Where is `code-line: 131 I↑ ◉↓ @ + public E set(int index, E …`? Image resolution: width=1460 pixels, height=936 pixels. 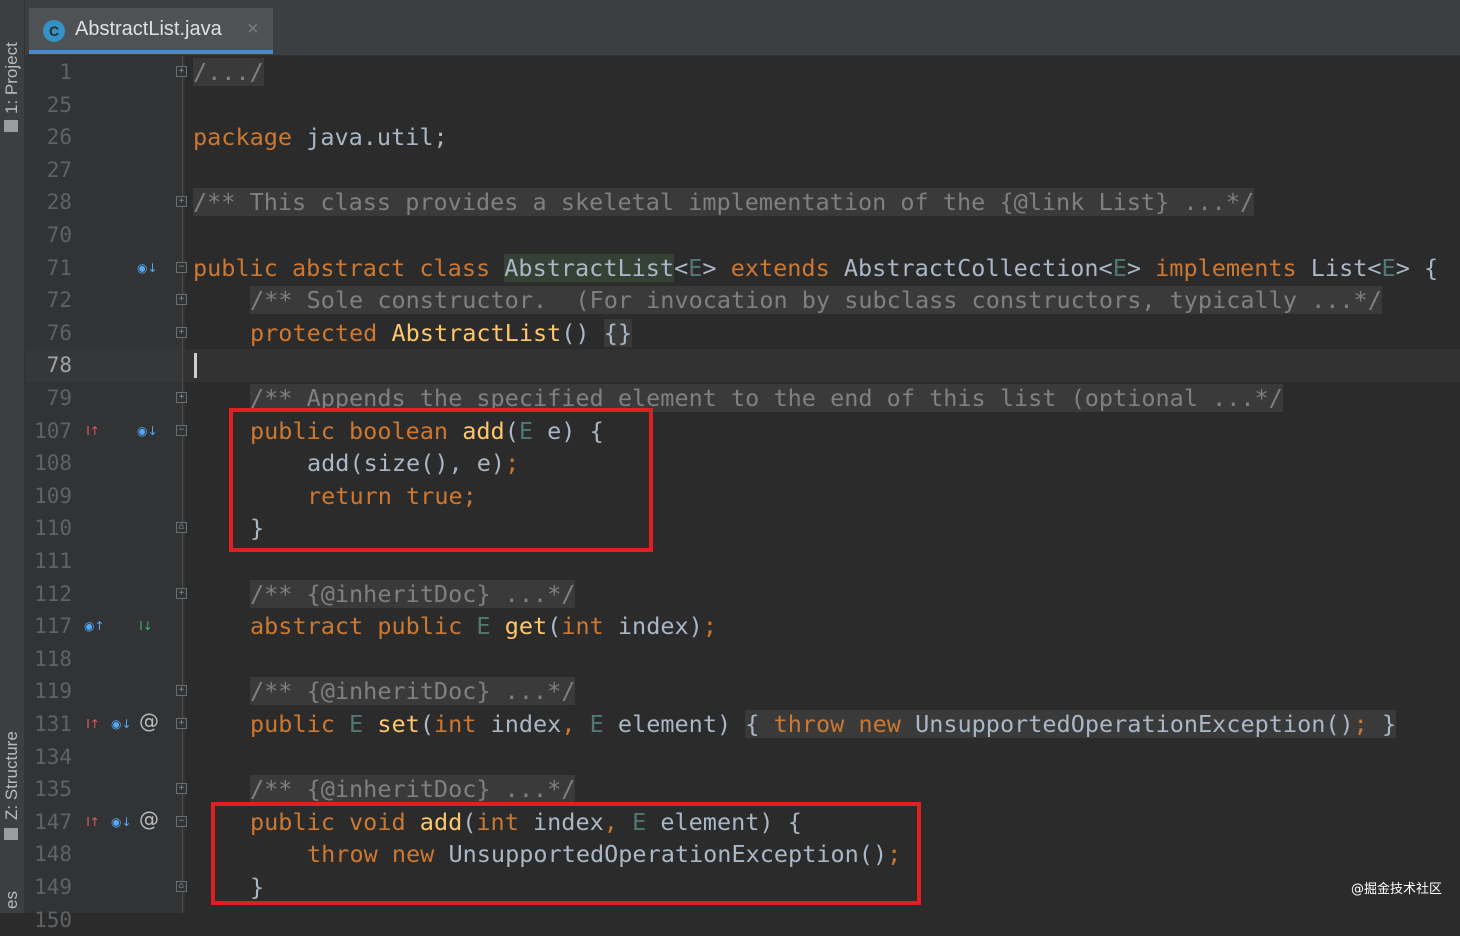 code-line: 131 I↑ ◉↓ @ + public E set(int index, E … is located at coordinates (730, 724).